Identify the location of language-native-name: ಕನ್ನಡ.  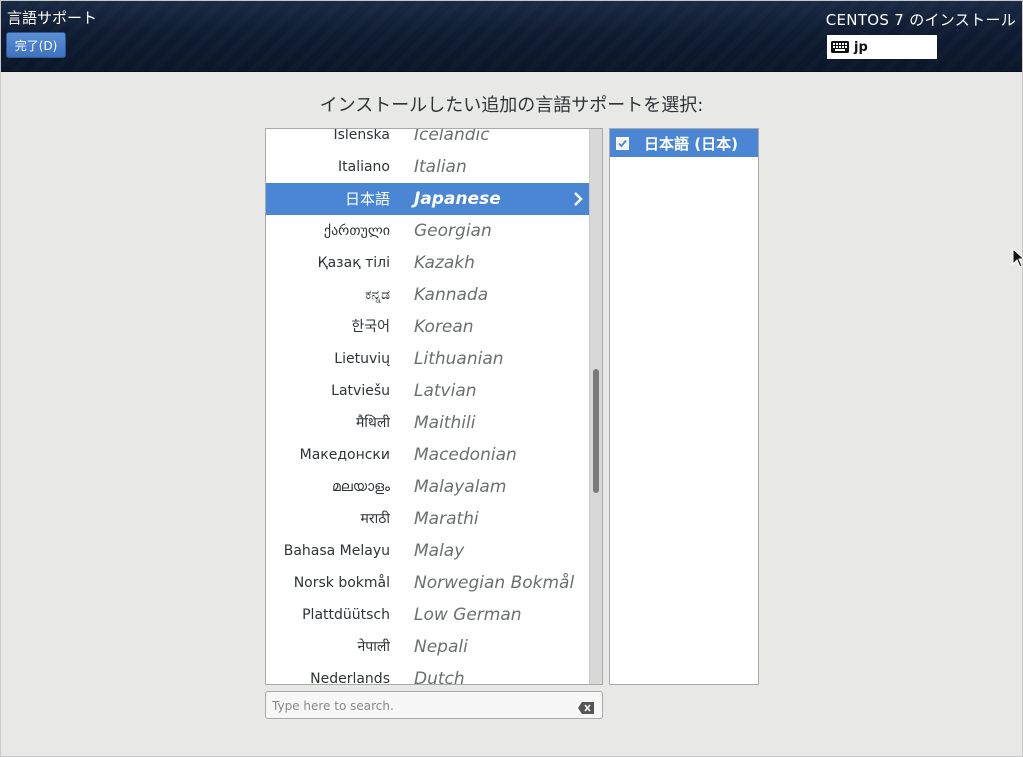
(377, 295).